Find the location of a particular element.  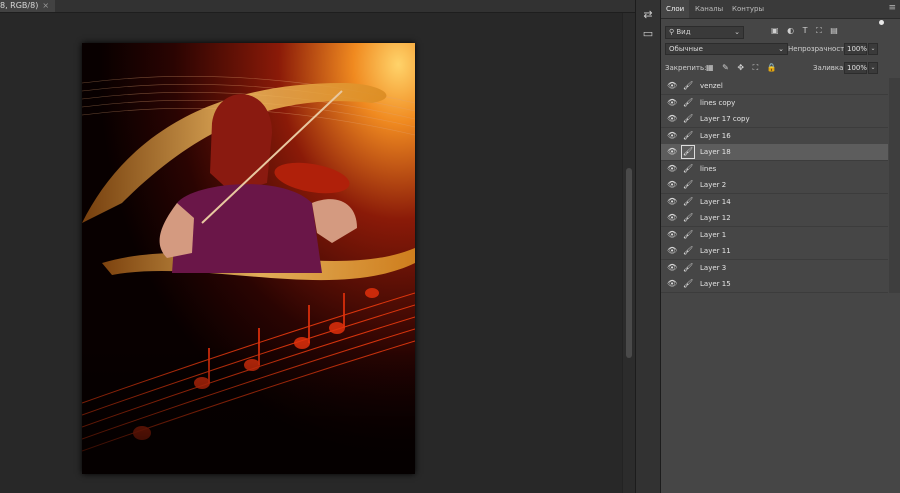

tab-channels: Каналы is located at coordinates (709, 9).